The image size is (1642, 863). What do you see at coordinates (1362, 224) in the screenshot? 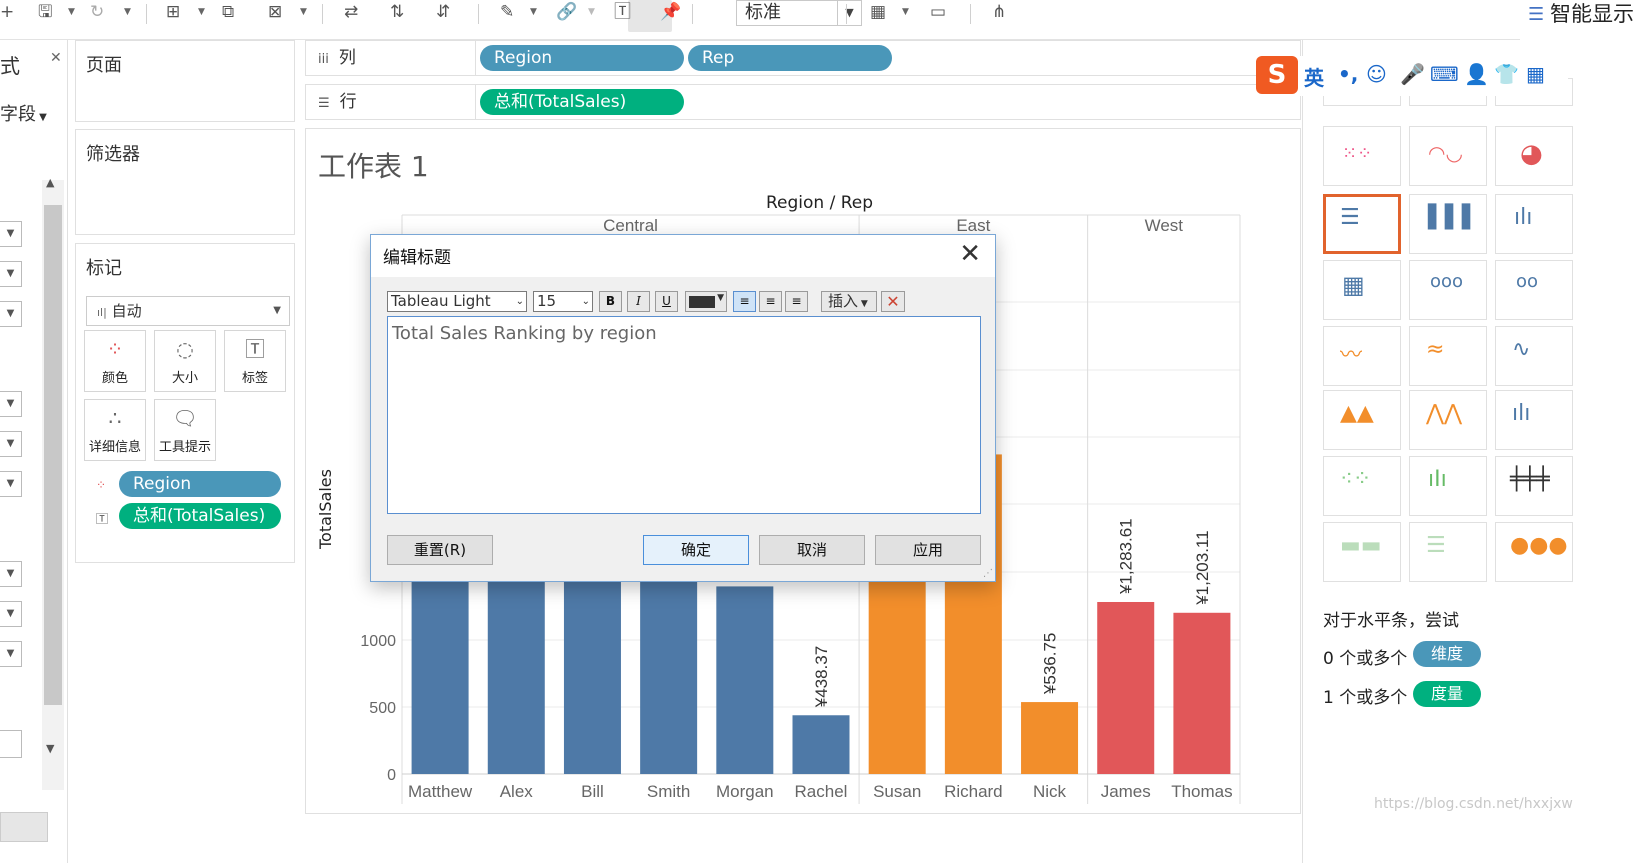
I see `chart-thumb-horizontal-bars: ☰` at bounding box center [1362, 224].